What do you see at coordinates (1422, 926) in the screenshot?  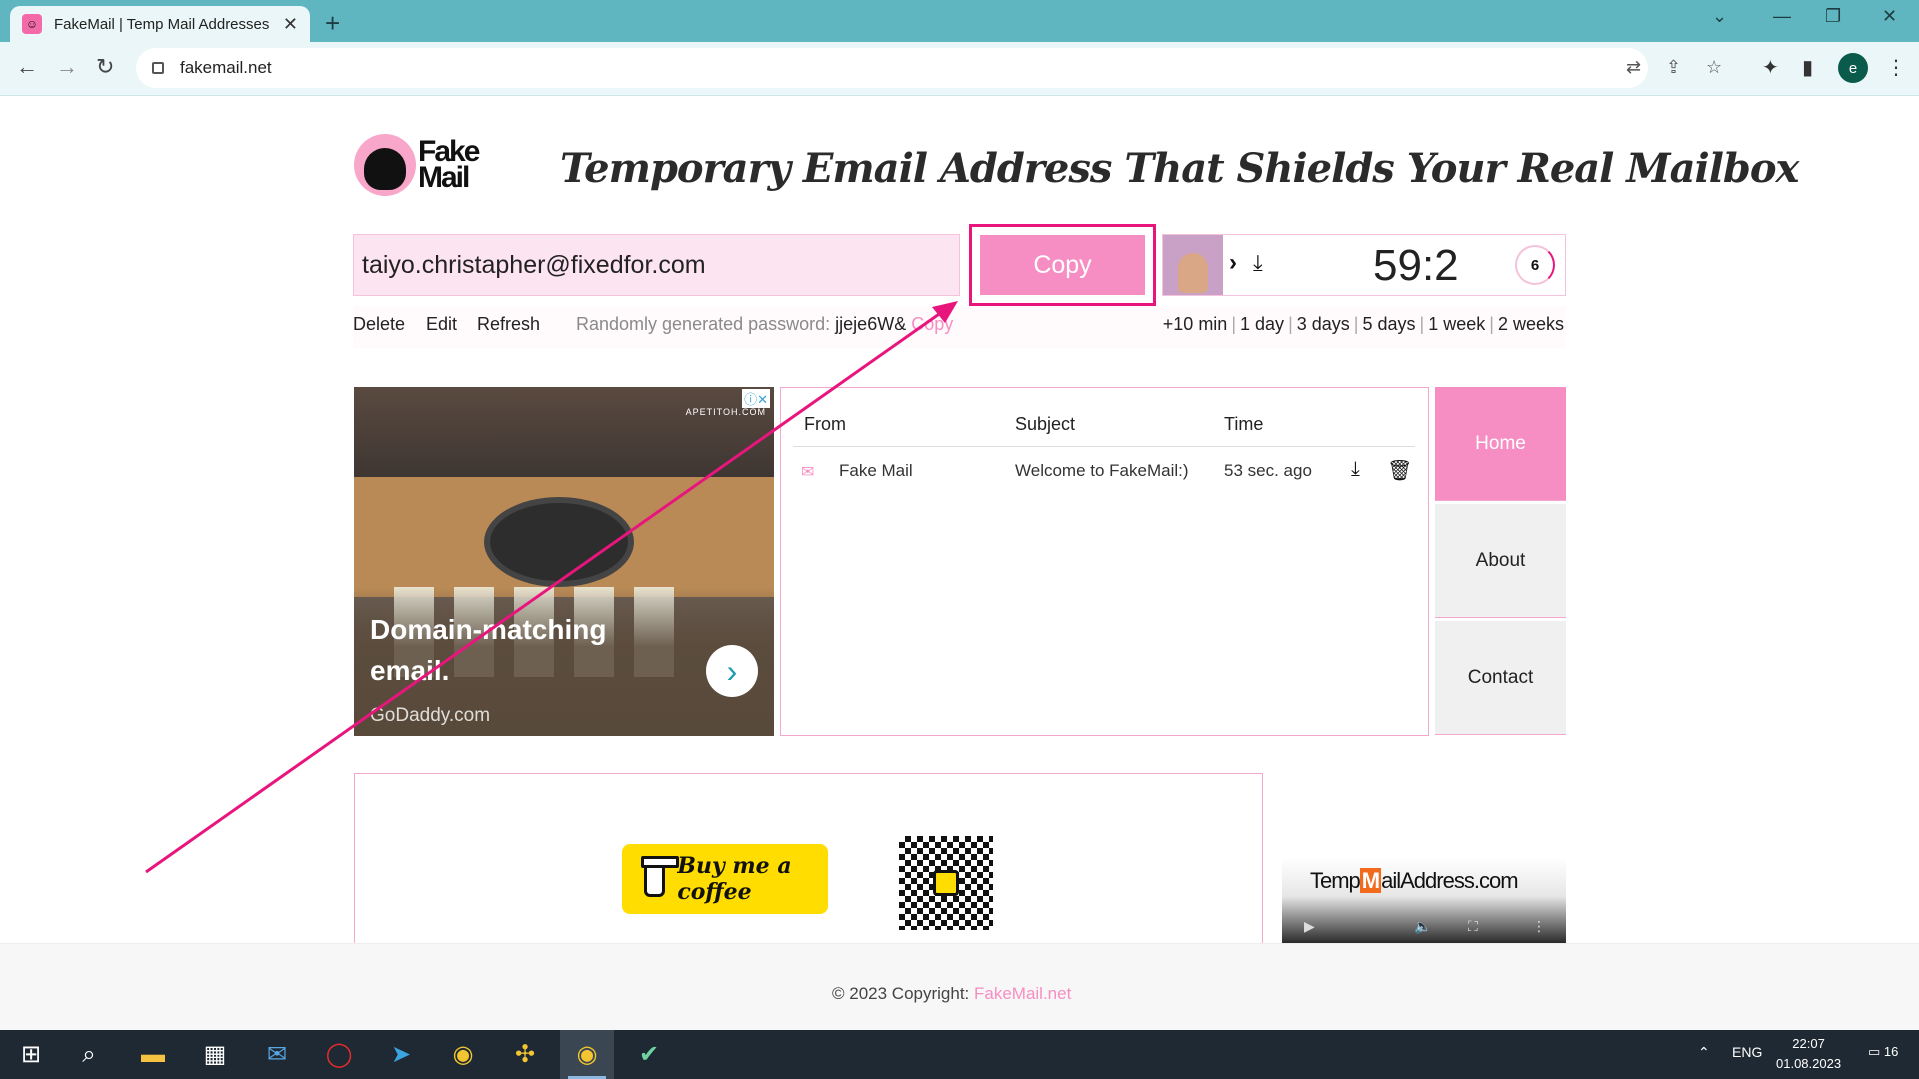 I see `volume-icon: 🔈` at bounding box center [1422, 926].